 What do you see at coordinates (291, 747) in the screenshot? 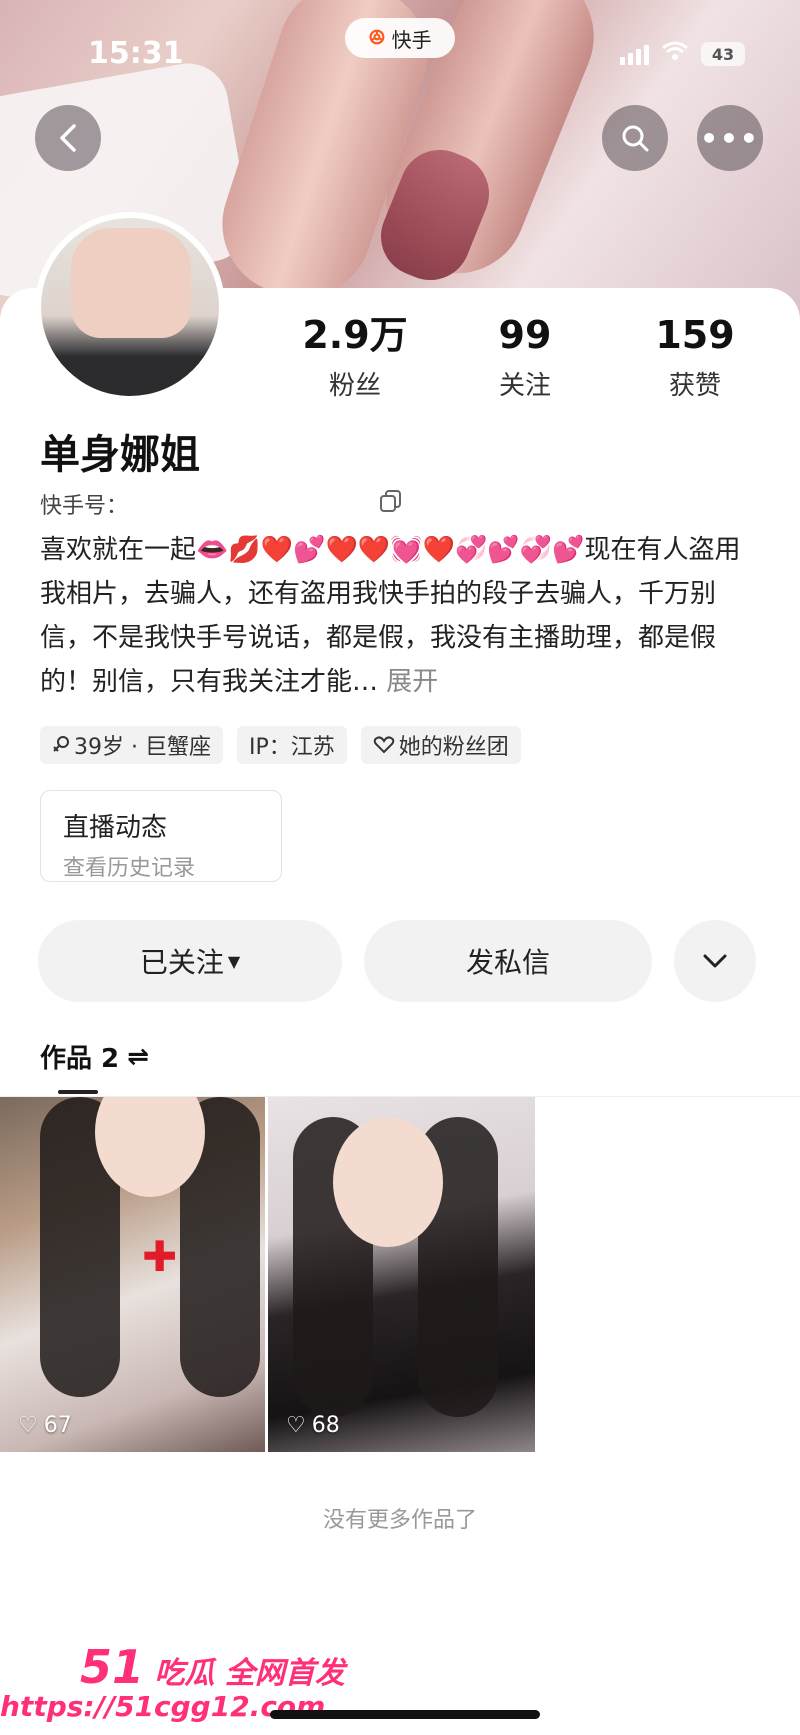
I see `tag-label: IP：江苏` at bounding box center [291, 747].